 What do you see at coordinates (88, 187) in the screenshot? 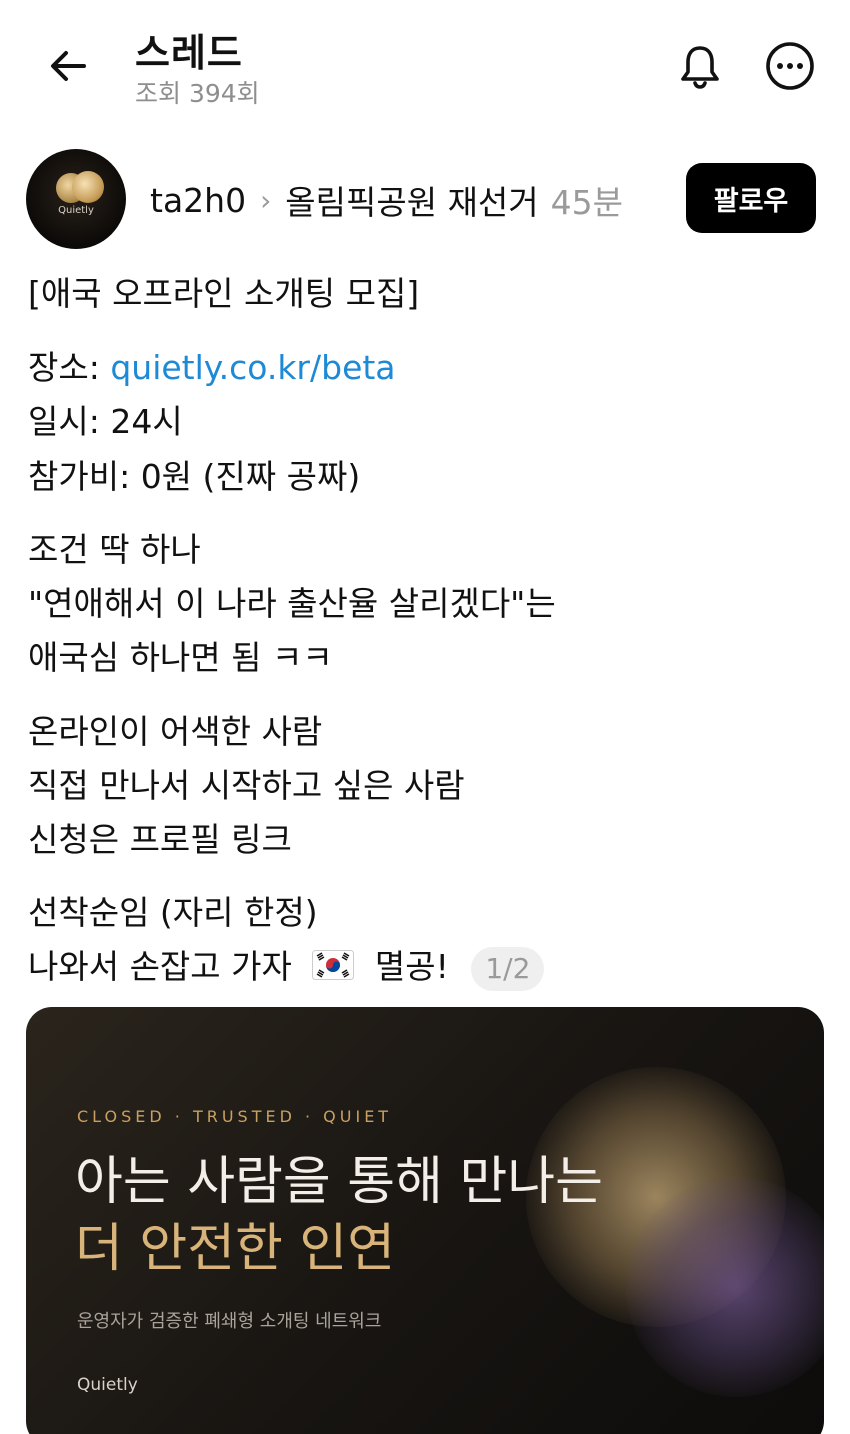
I see `avatar-orb` at bounding box center [88, 187].